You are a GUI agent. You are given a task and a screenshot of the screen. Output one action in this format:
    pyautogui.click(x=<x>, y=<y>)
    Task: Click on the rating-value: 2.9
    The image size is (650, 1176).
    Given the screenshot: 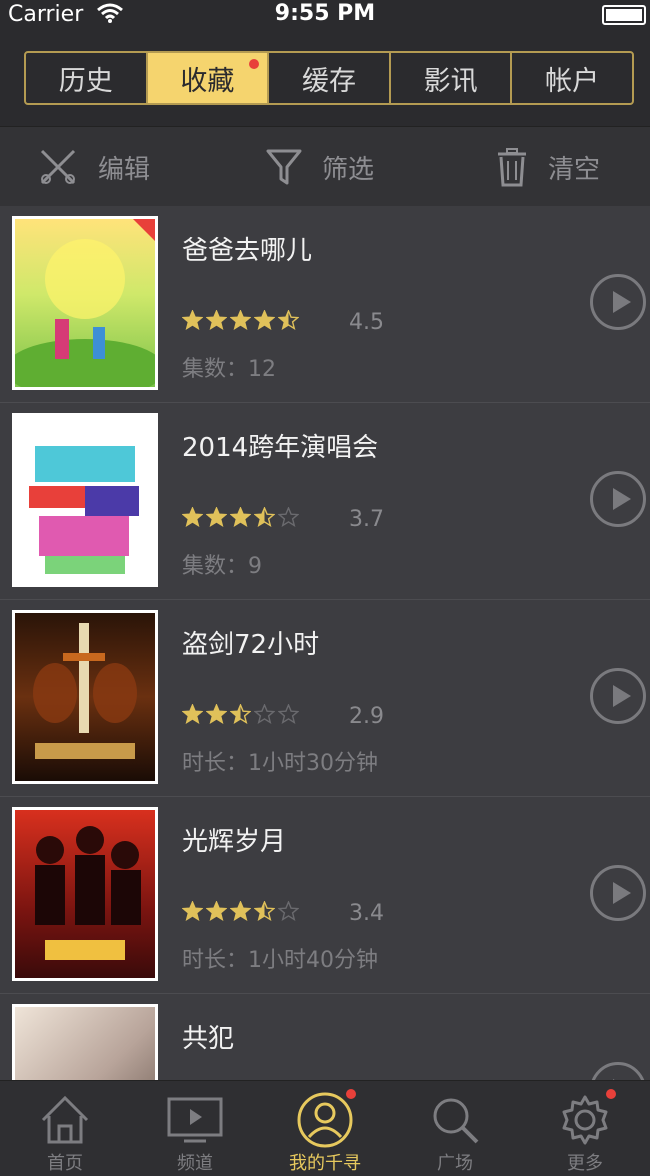 What is the action you would take?
    pyautogui.click(x=366, y=716)
    